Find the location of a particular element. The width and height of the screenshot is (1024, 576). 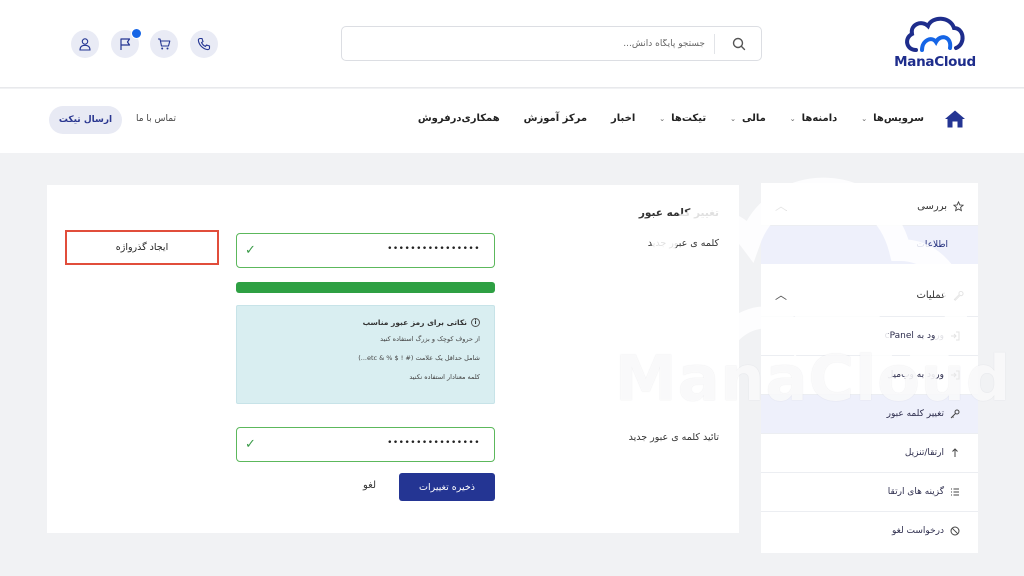

search-icon is located at coordinates (739, 44).